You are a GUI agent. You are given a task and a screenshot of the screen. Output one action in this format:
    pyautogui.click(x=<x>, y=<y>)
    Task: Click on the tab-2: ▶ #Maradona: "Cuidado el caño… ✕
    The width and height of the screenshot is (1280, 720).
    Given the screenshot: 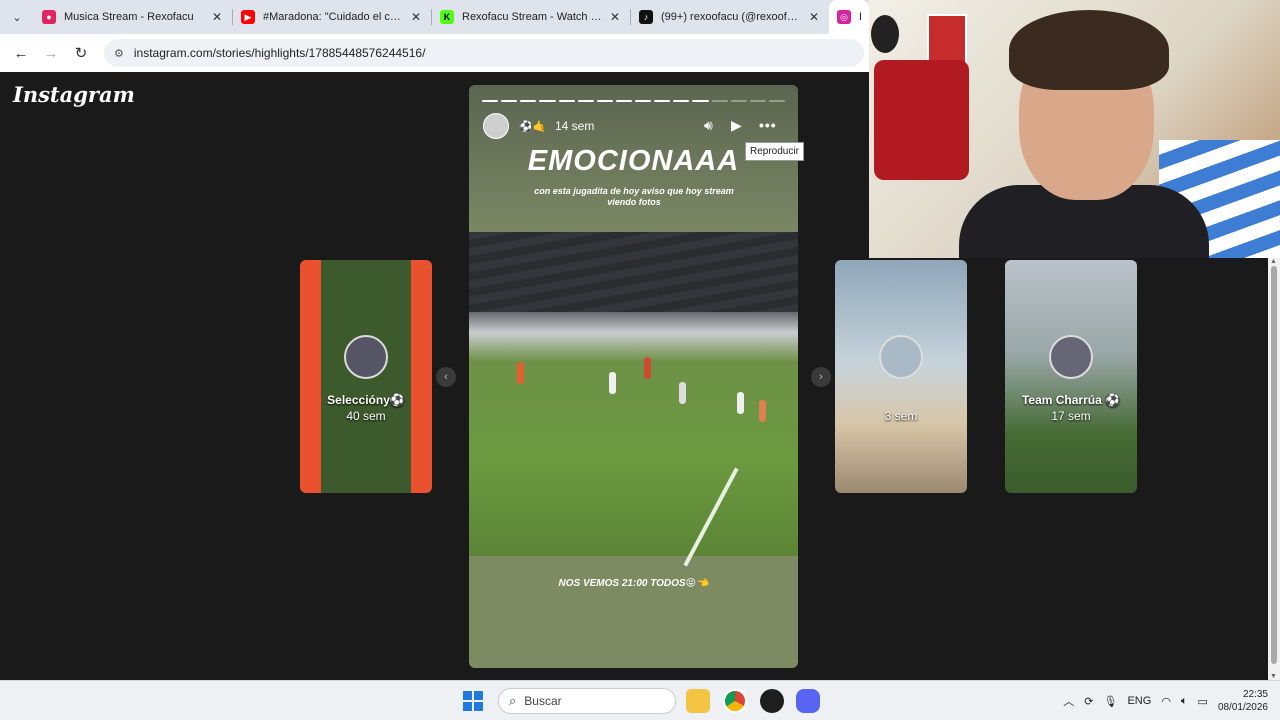 What is the action you would take?
    pyautogui.click(x=332, y=17)
    